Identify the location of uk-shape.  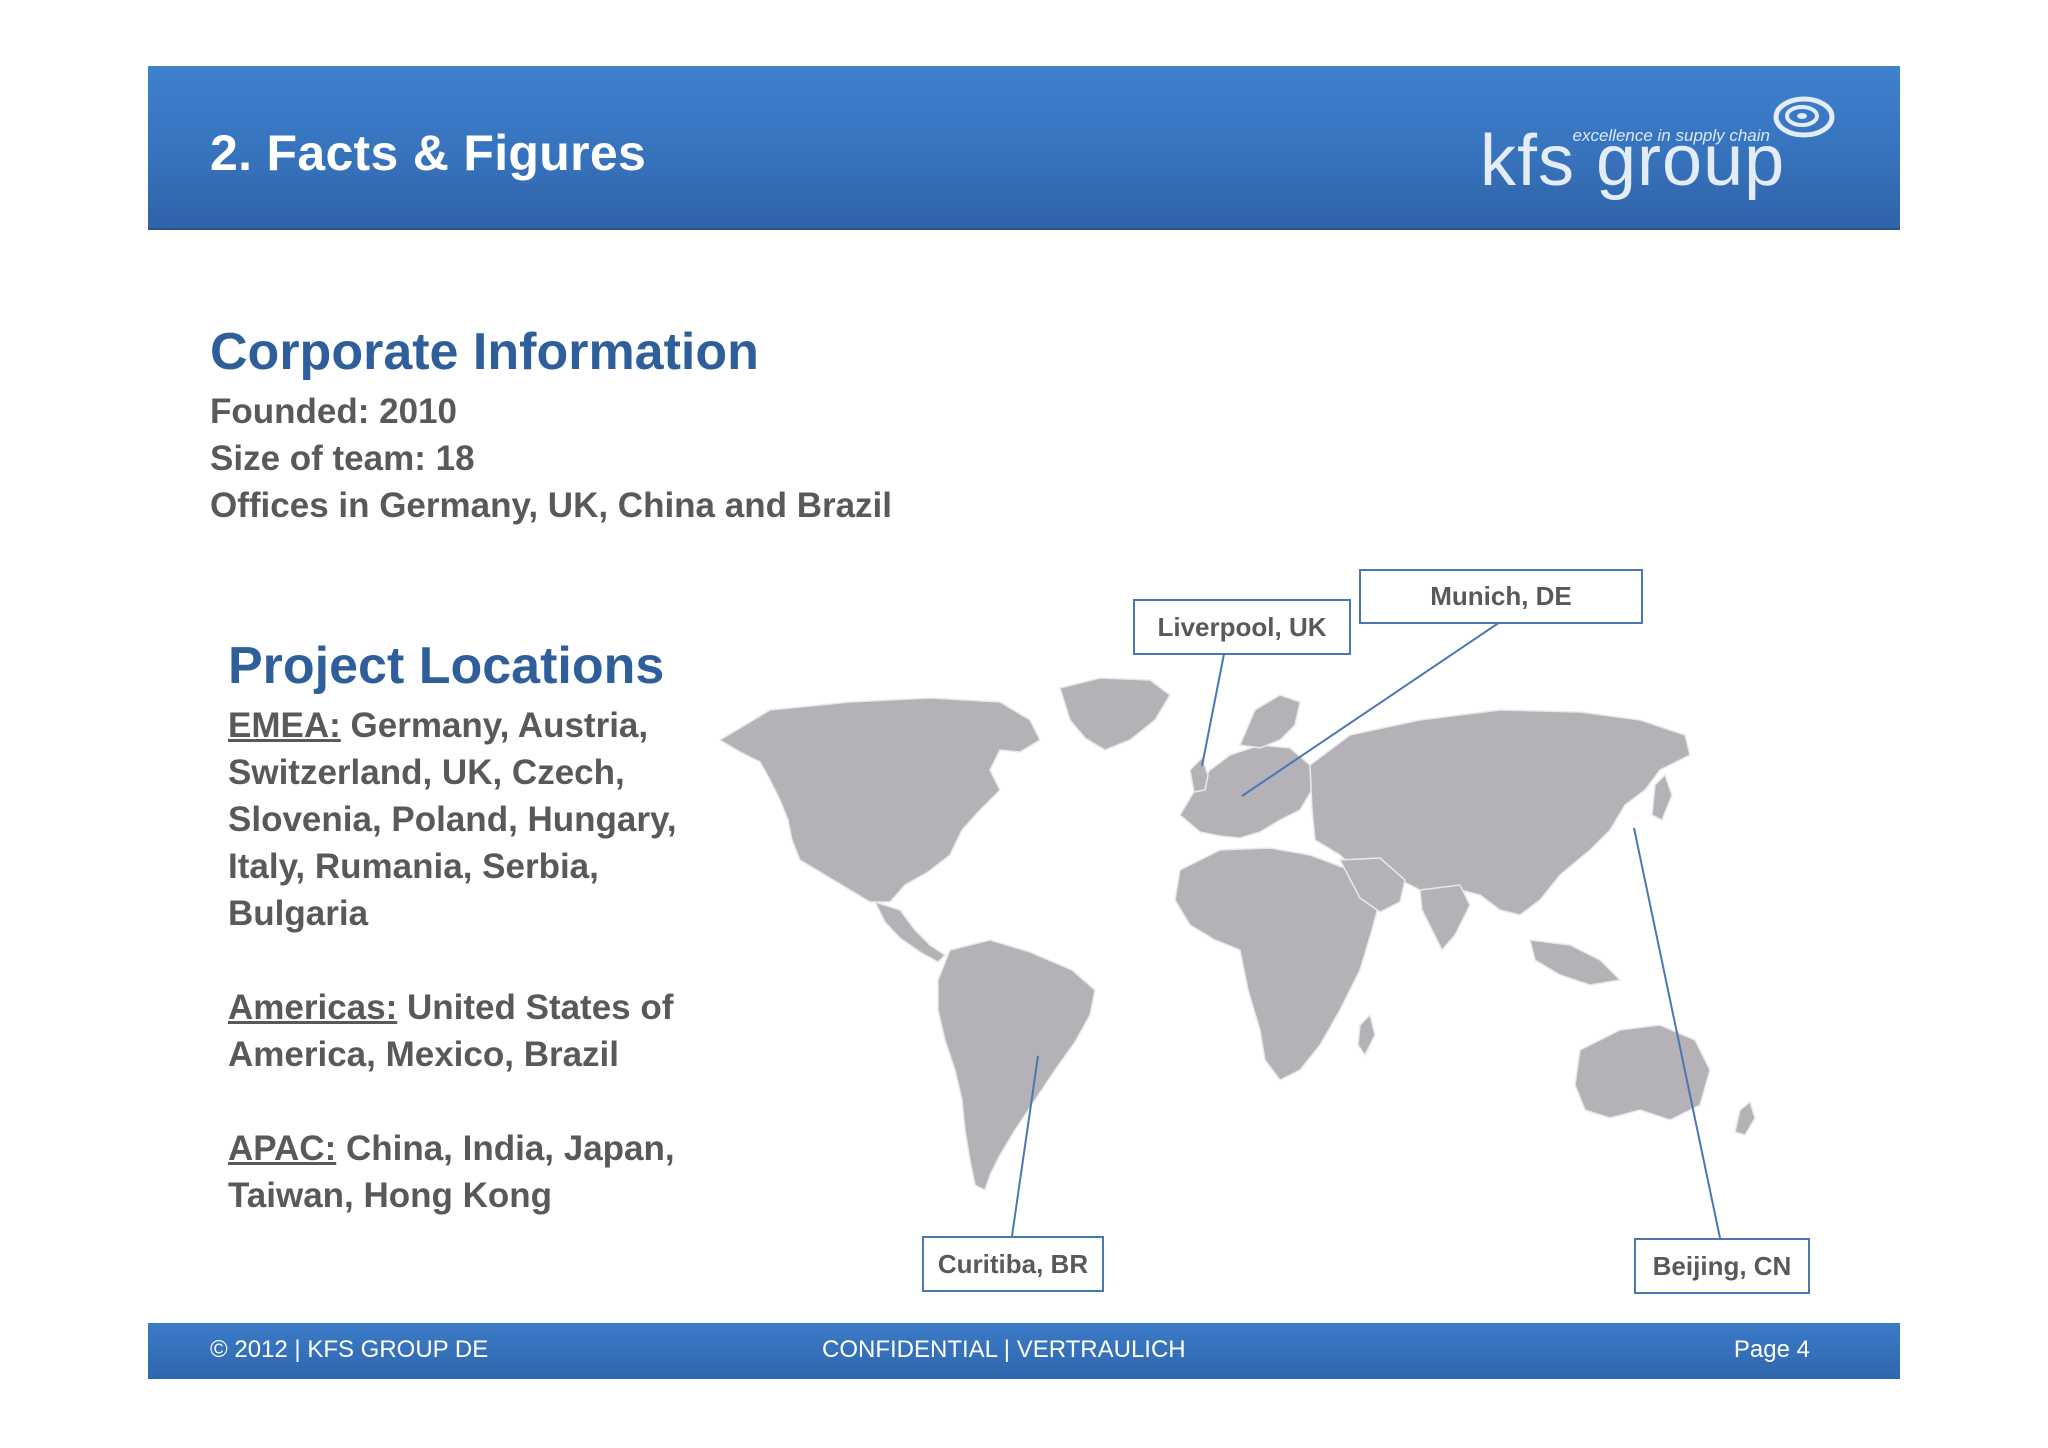
(1199, 774).